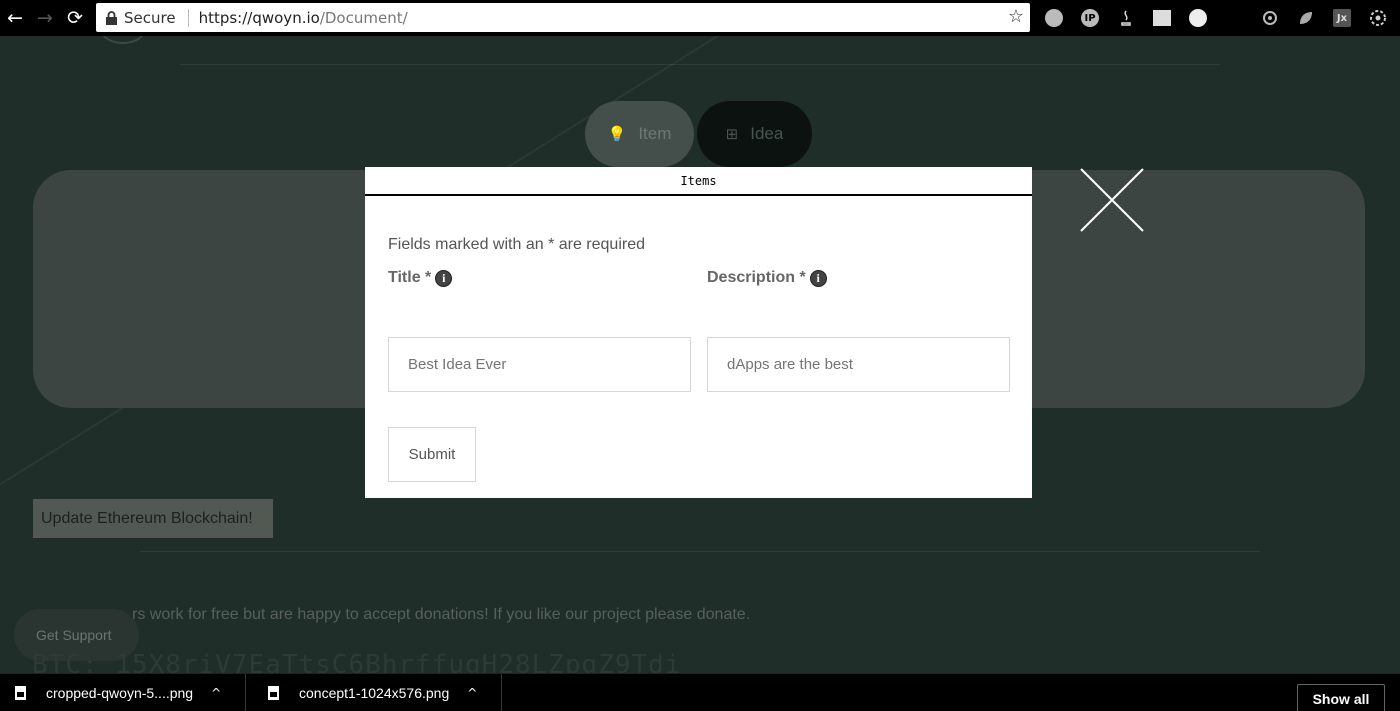  What do you see at coordinates (357, 661) in the screenshot?
I see `btc-address: BTC: 15X8riV7EaTtsC6BhrffugH28LZpgZ9Tdi` at bounding box center [357, 661].